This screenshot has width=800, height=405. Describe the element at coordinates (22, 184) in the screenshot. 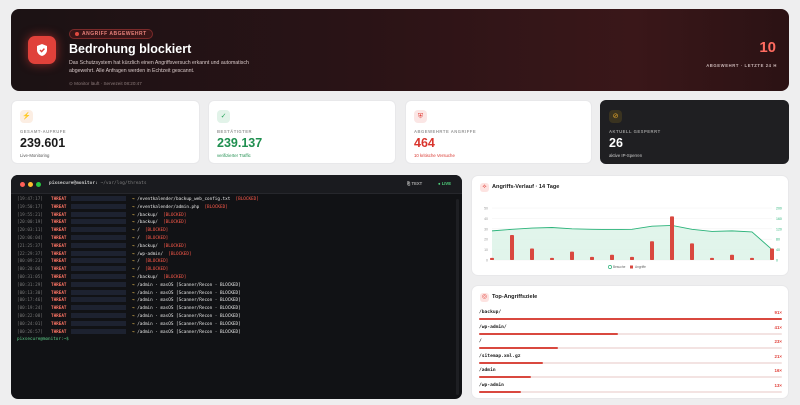

I see `close-window-button` at that location.